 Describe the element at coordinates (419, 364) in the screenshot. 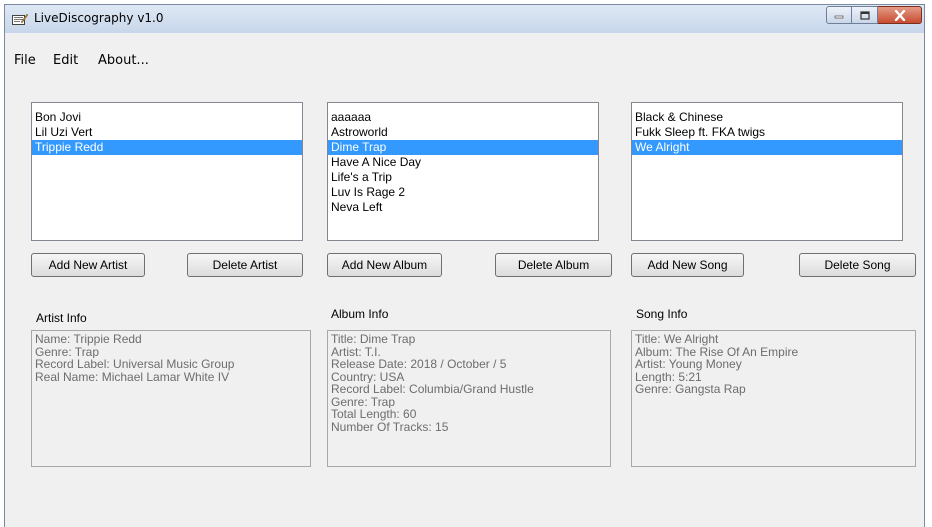

I see `info-line: Release Date: 2018 / October / 5` at that location.